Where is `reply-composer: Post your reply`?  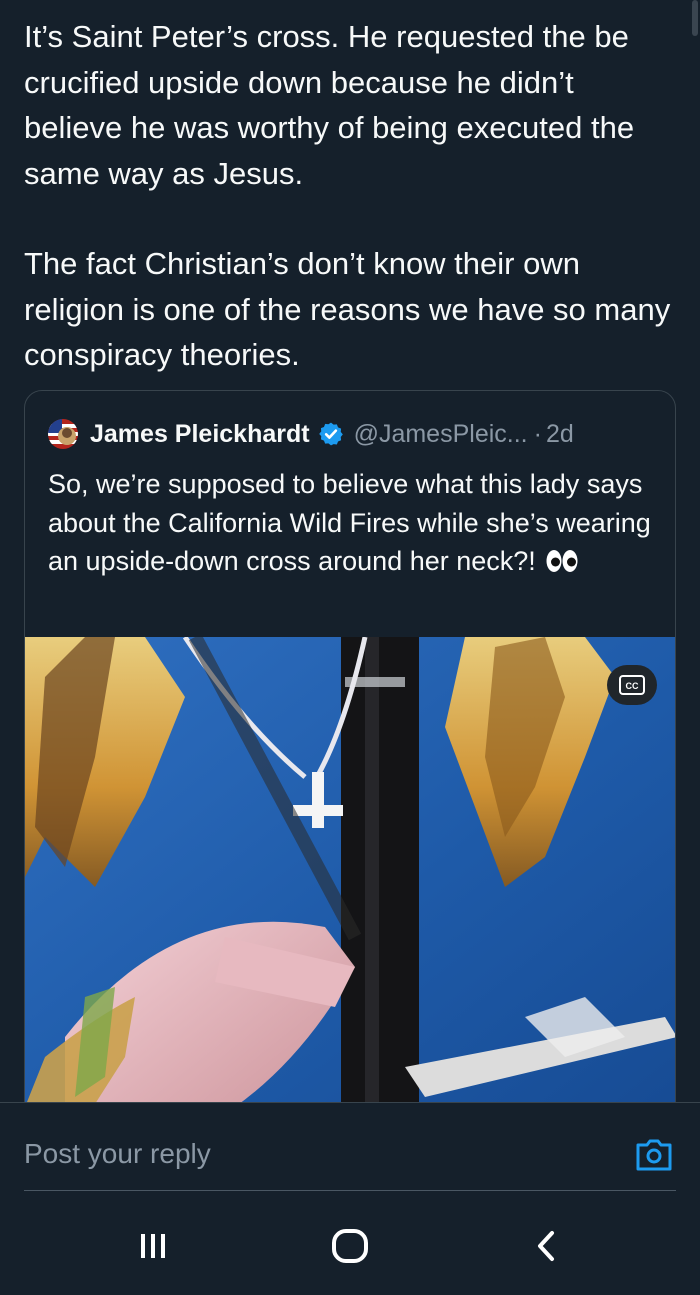 reply-composer: Post your reply is located at coordinates (350, 1148).